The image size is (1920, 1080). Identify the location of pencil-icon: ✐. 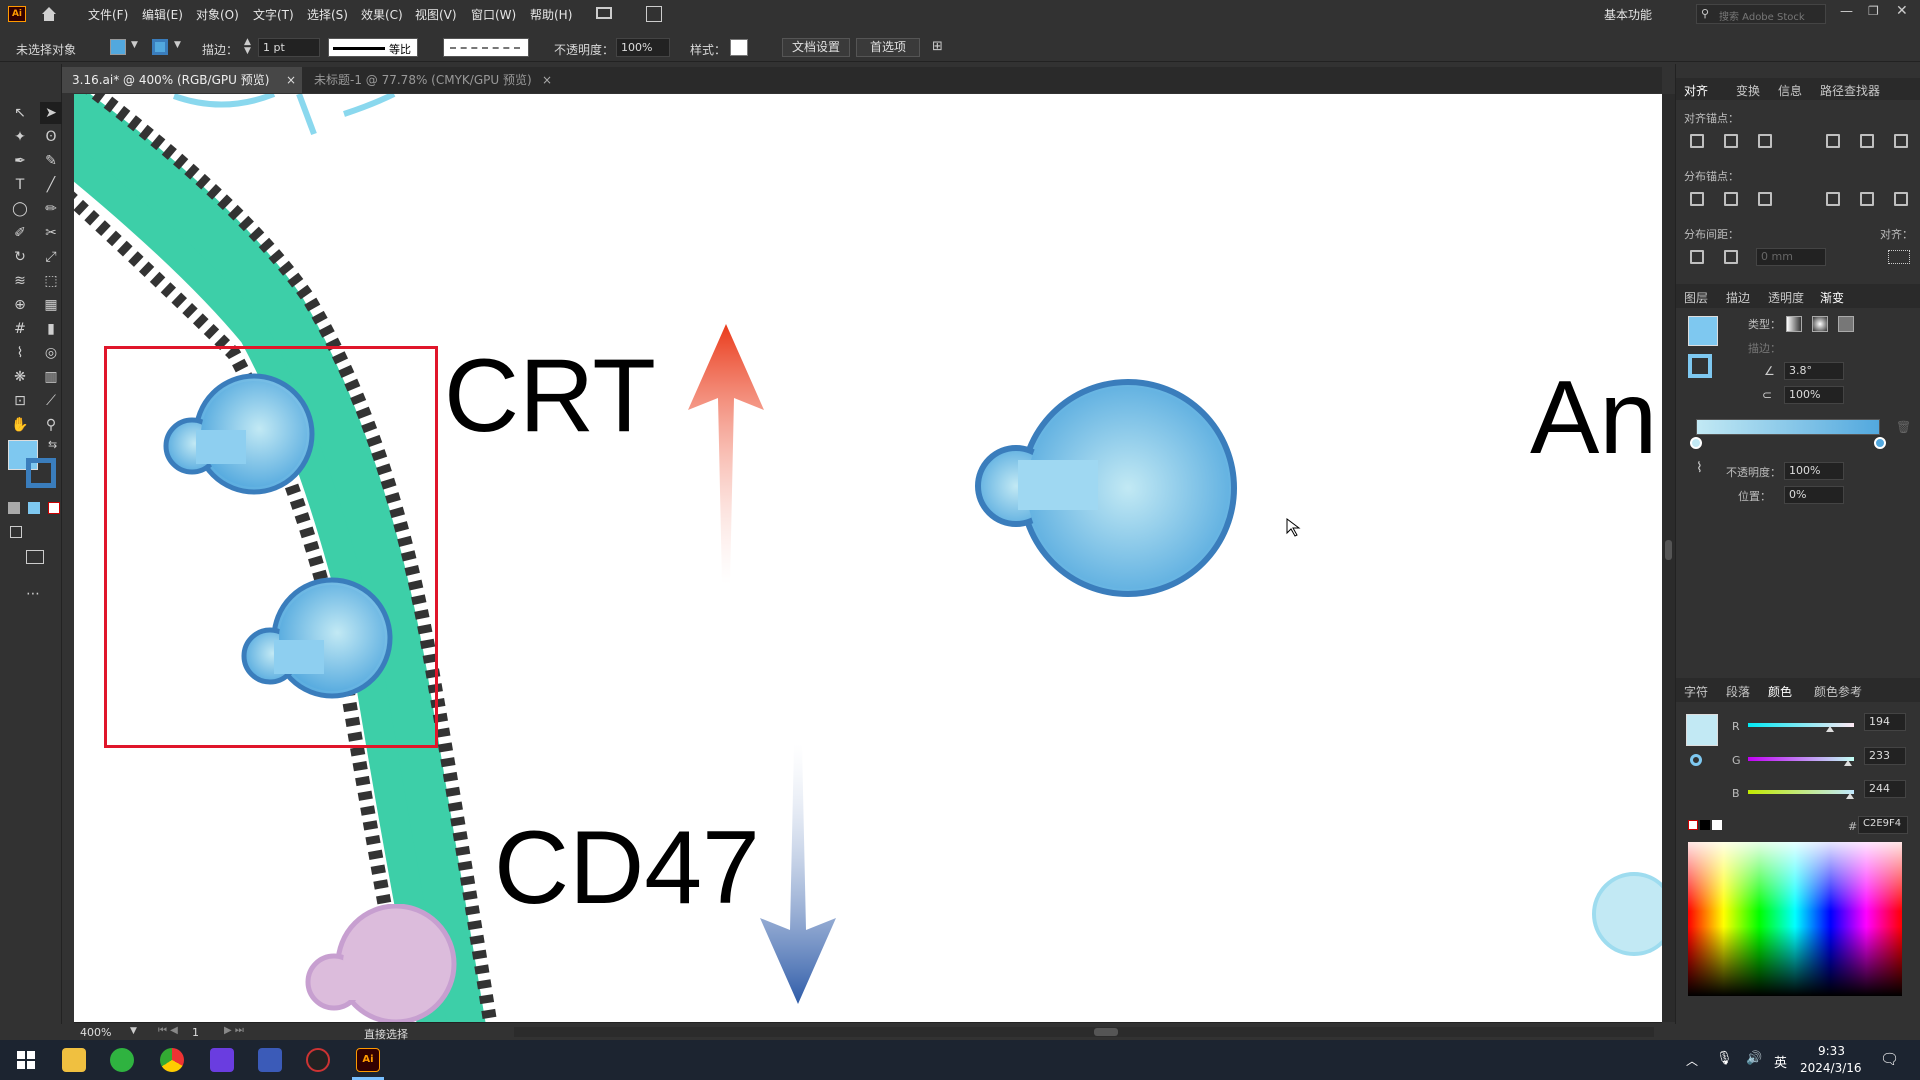
(20, 233).